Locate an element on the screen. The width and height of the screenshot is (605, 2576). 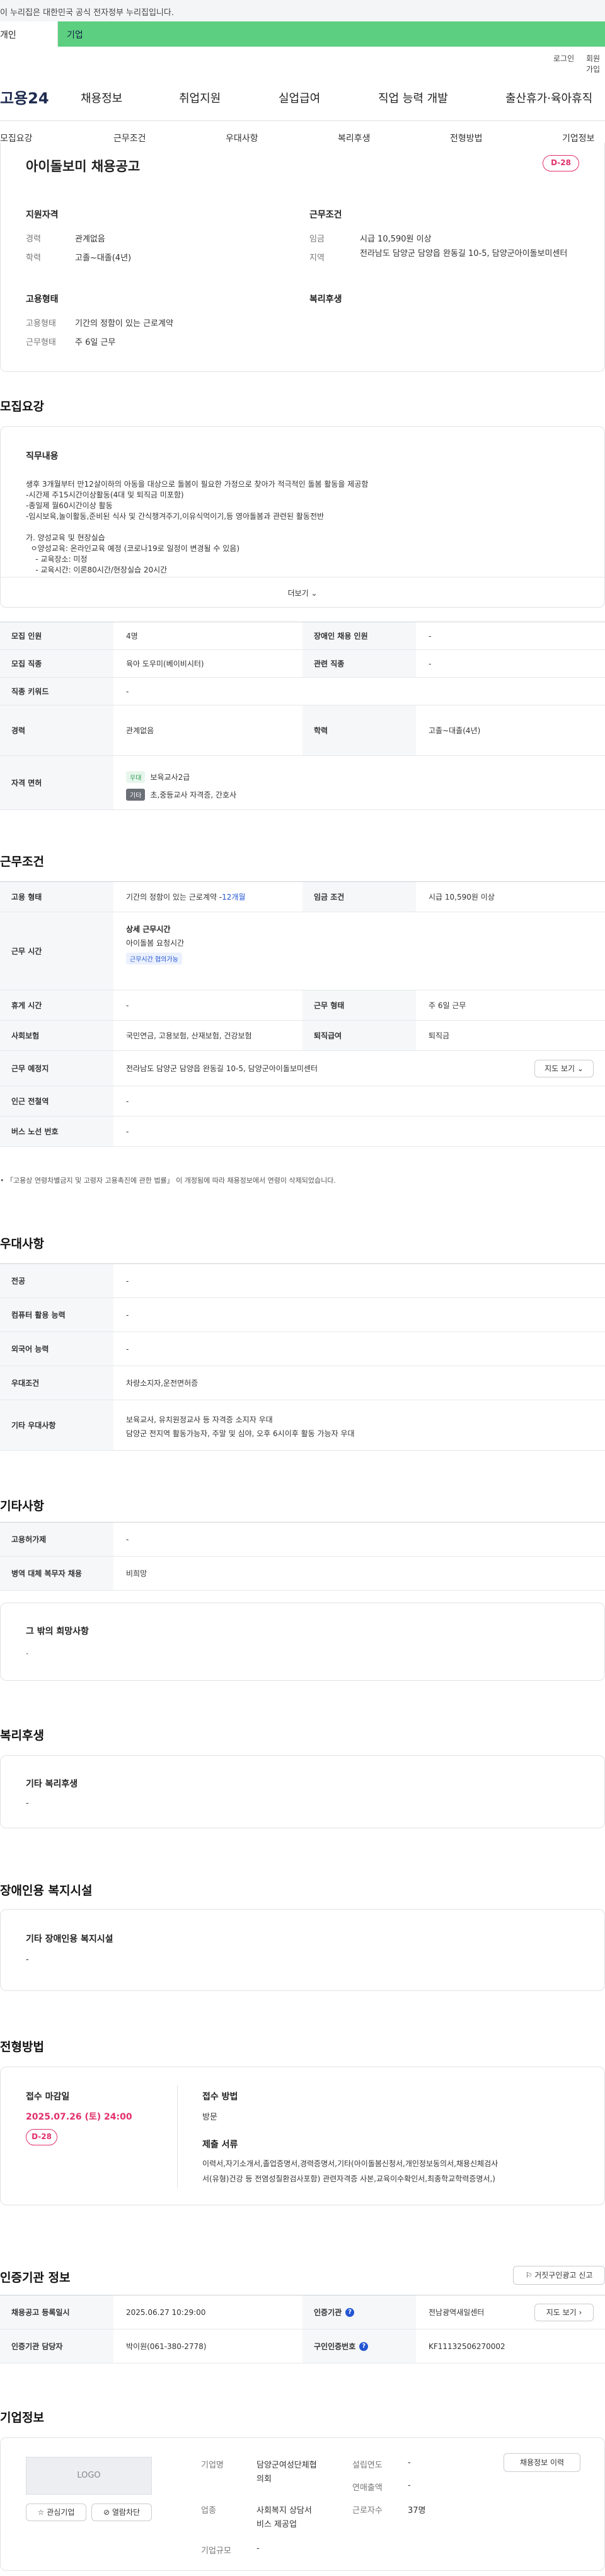
time-heading: 상세 근무시간 is located at coordinates (149, 929).